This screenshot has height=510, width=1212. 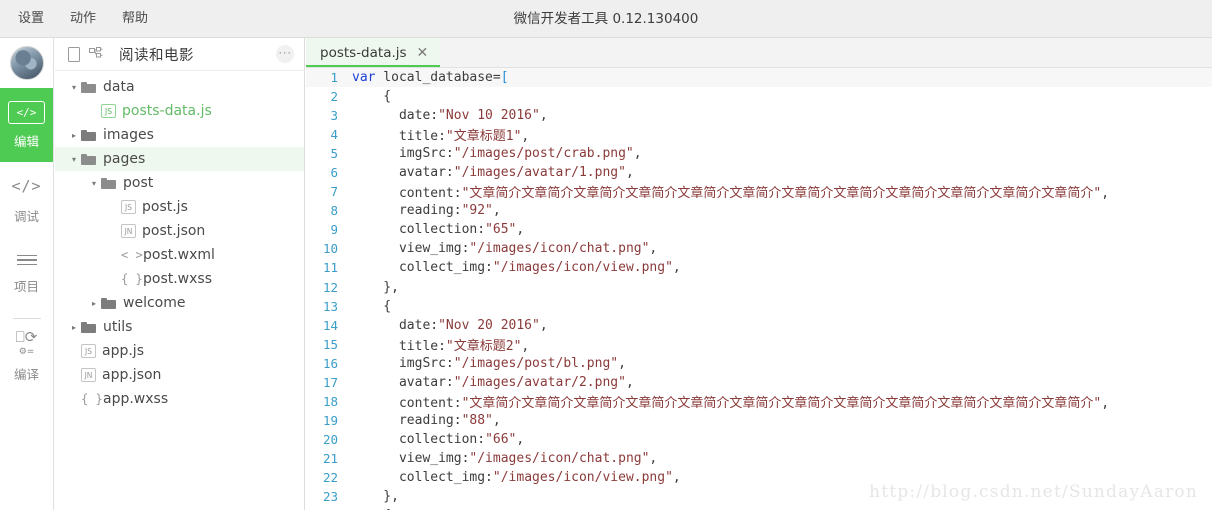 I want to click on editor-tab: posts-data.js ✕, so click(x=373, y=52).